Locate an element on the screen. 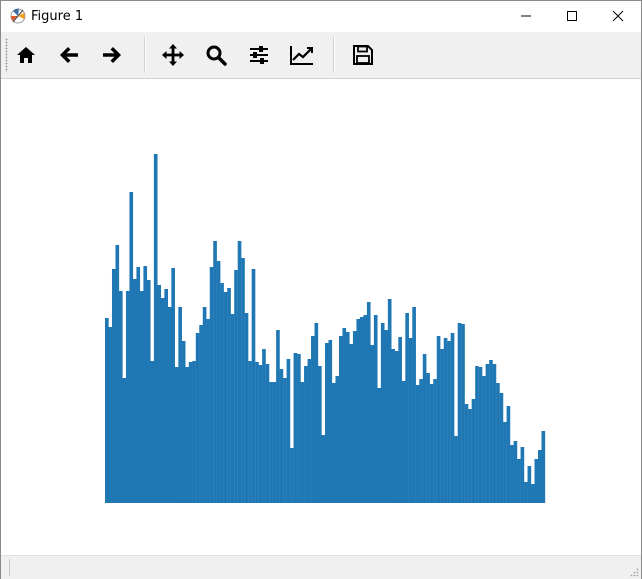 The width and height of the screenshot is (642, 579). pan-button is located at coordinates (173, 55).